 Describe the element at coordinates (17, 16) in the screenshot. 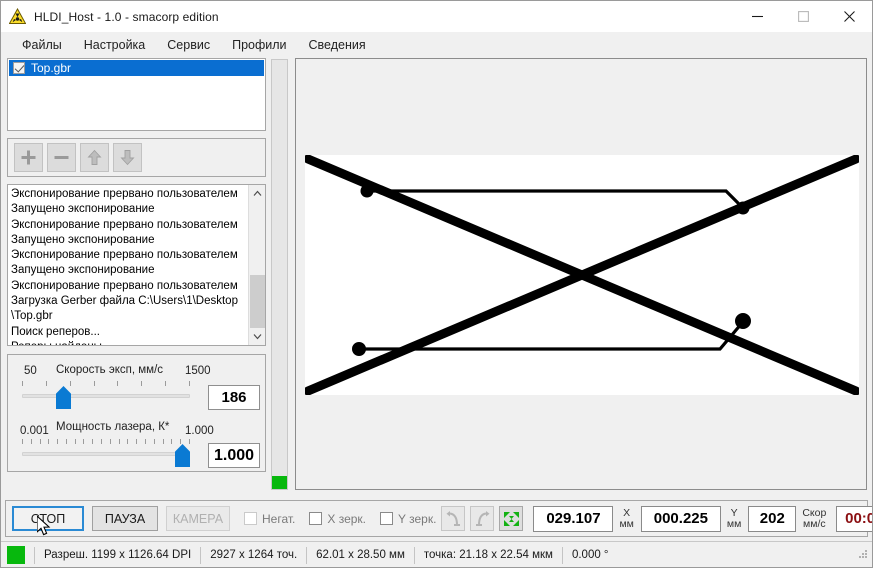

I see `laser-hazard-icon` at that location.